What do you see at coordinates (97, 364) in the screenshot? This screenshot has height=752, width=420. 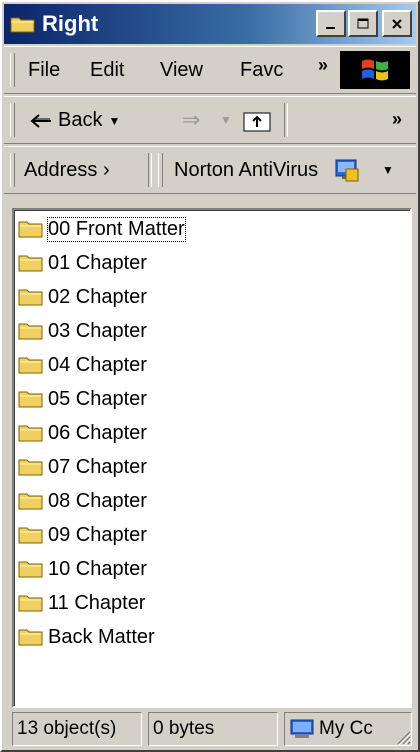 I see `file-label: 04 Chapter` at bounding box center [97, 364].